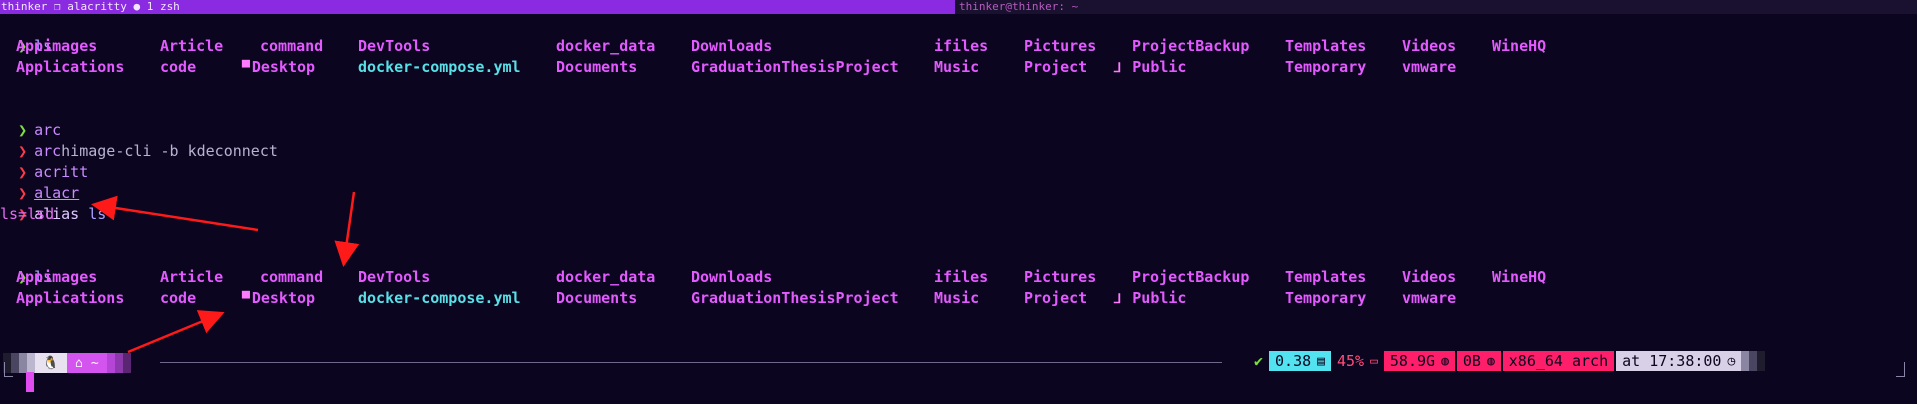 Image resolution: width=1917 pixels, height=404 pixels. What do you see at coordinates (87, 363) in the screenshot?
I see `home-segment: ⌂ ~` at bounding box center [87, 363].